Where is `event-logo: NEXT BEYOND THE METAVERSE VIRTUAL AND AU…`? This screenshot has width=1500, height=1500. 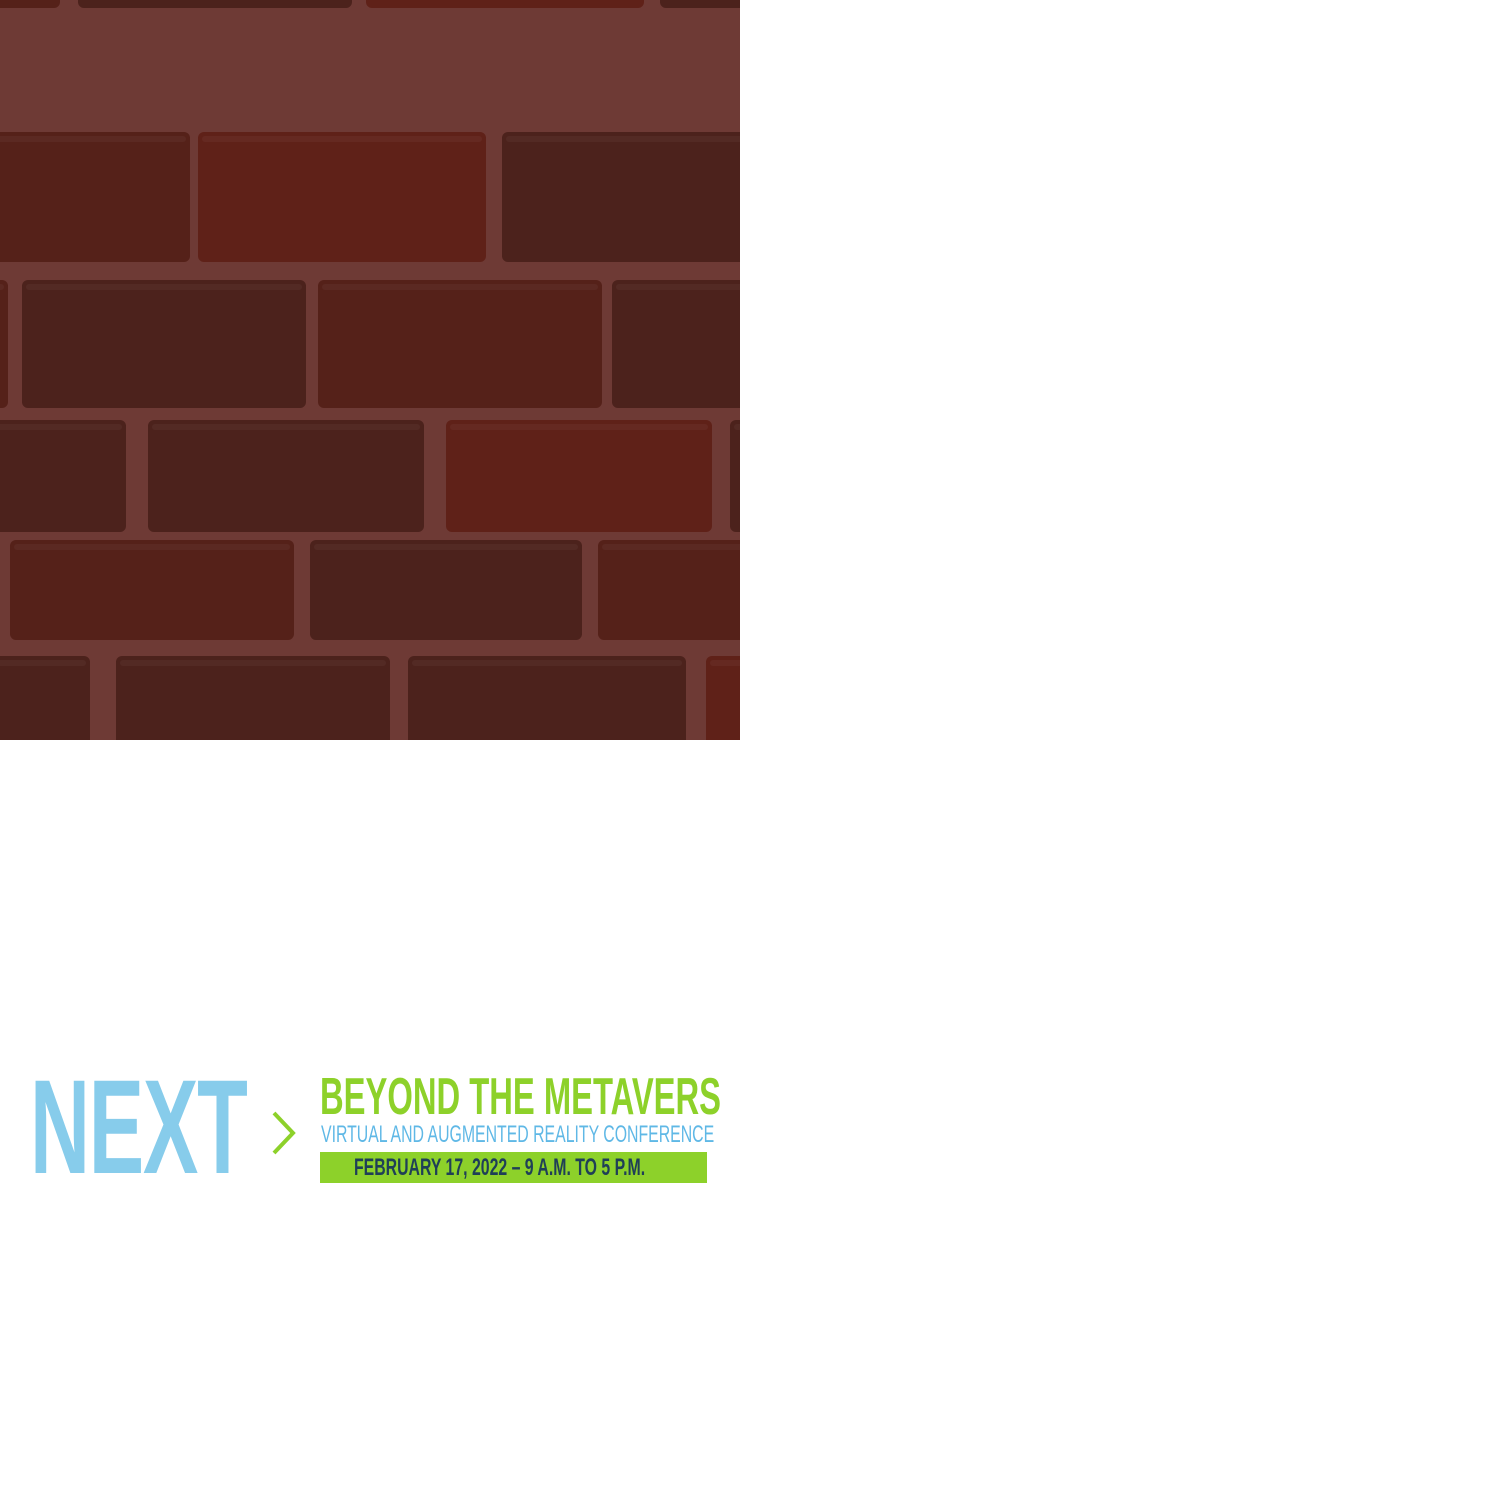 event-logo: NEXT BEYOND THE METAVERSE VIRTUAL AND AU… is located at coordinates (375, 1130).